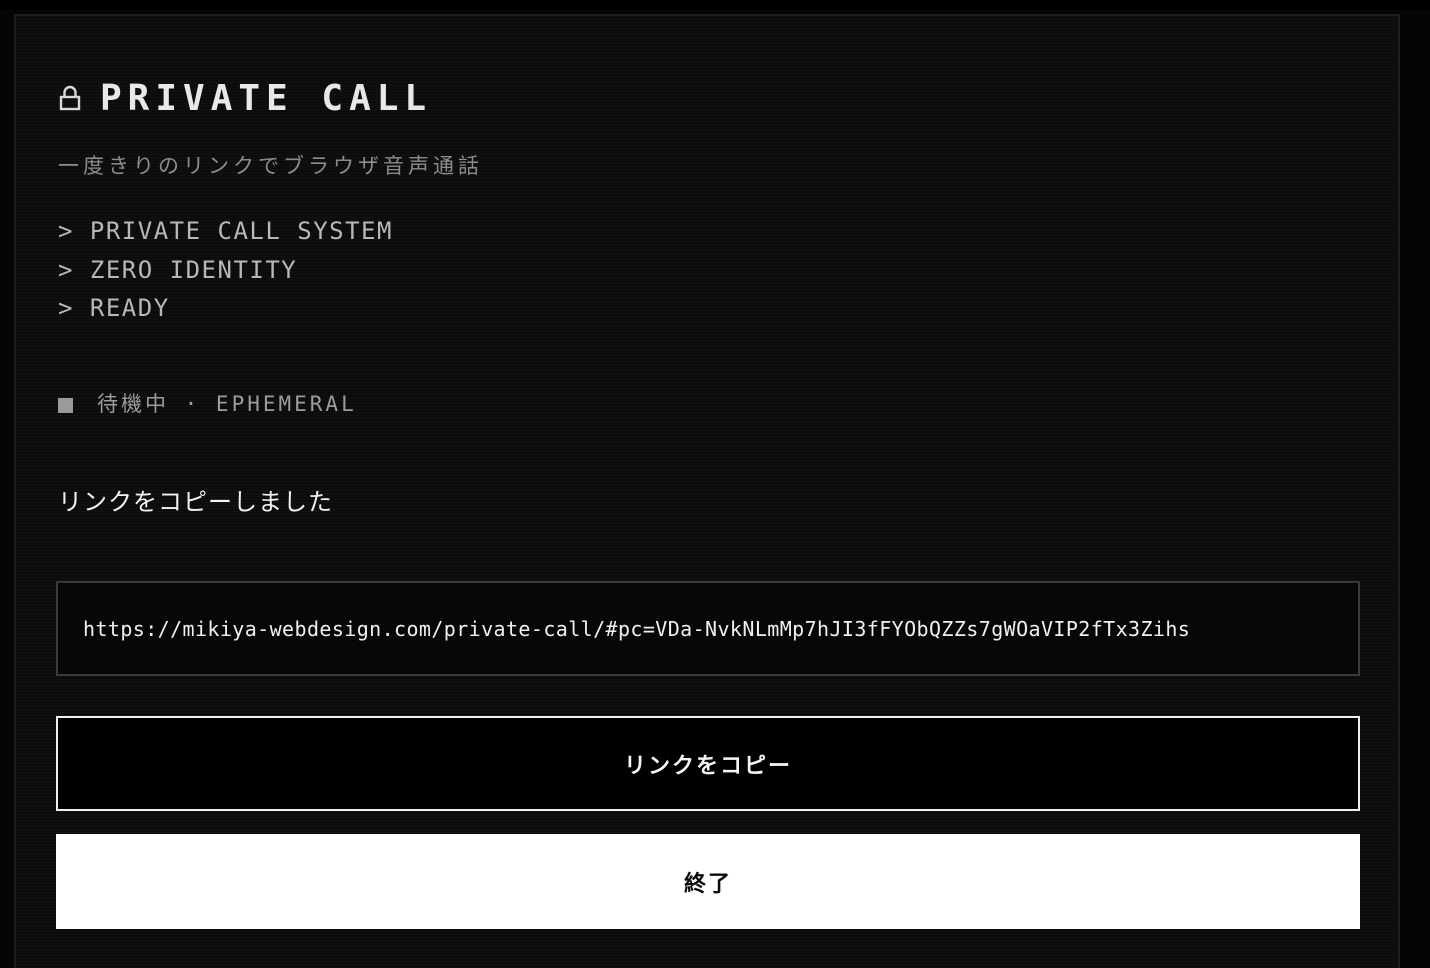 Image resolution: width=1430 pixels, height=968 pixels. Describe the element at coordinates (65, 405) in the screenshot. I see `status-square-icon` at that location.